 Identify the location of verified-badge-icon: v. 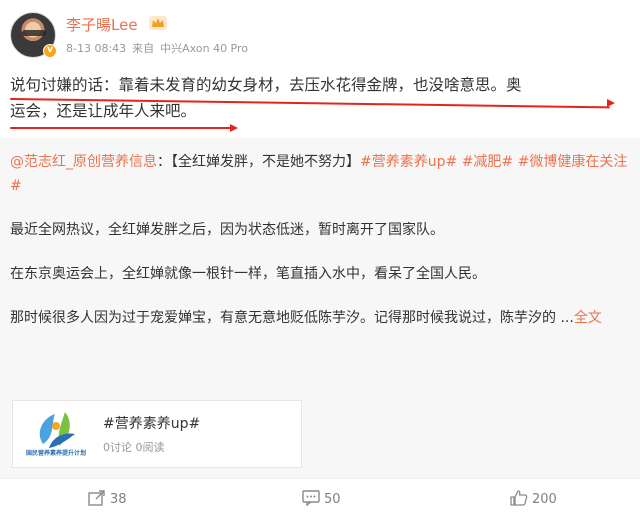
(50, 51).